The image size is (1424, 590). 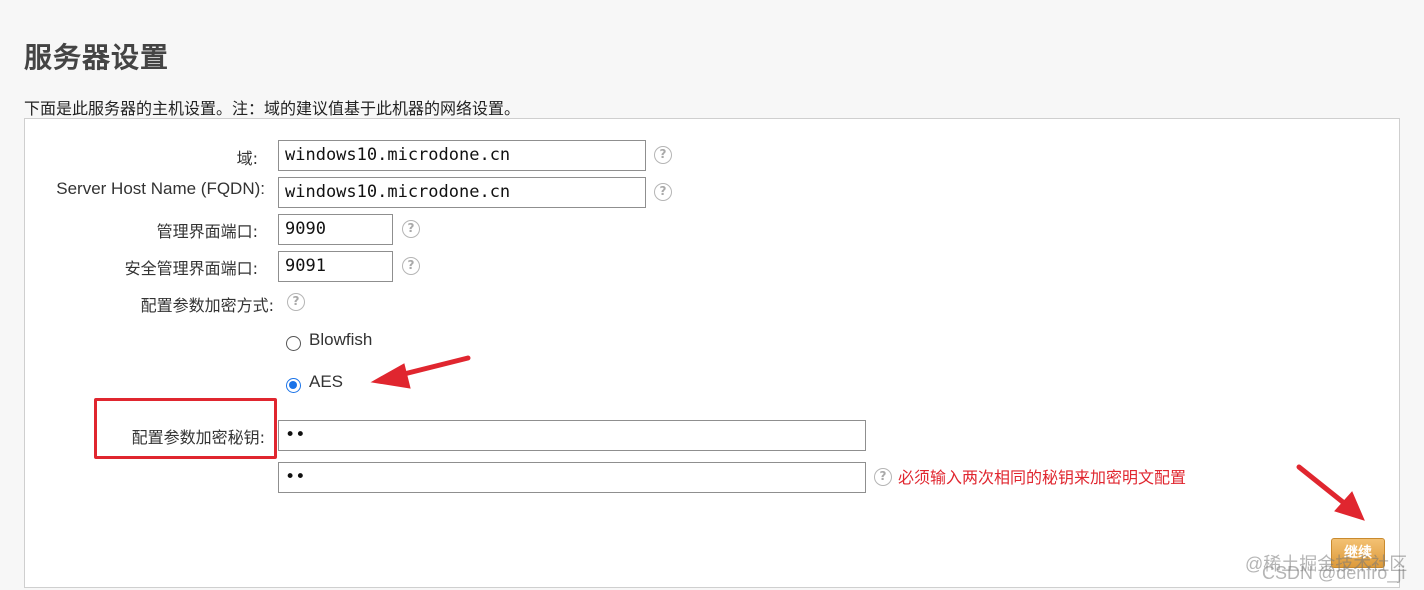 What do you see at coordinates (1334, 573) in the screenshot?
I see `watermark-csdn: CSDN @denfro_ji` at bounding box center [1334, 573].